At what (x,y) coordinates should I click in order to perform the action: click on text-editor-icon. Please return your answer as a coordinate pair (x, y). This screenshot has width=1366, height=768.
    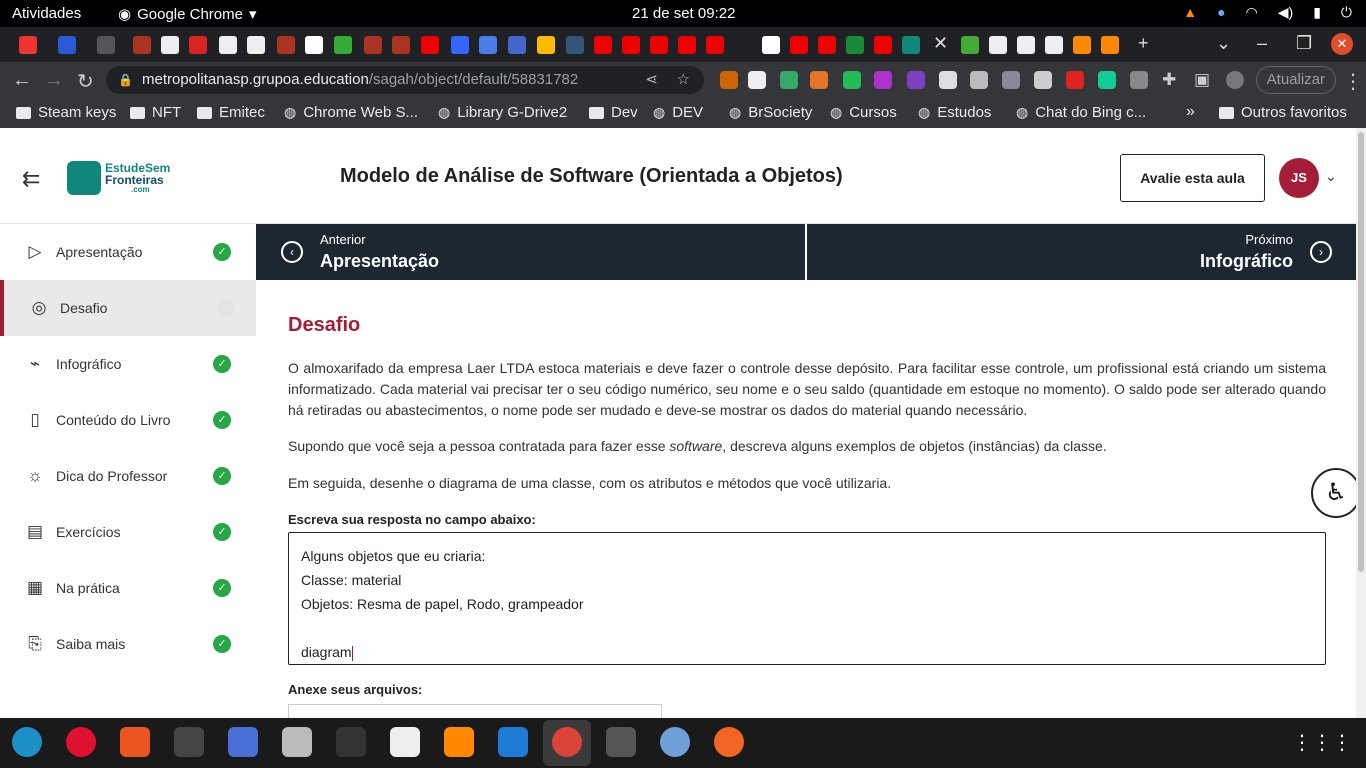
    Looking at the image, I should click on (405, 742).